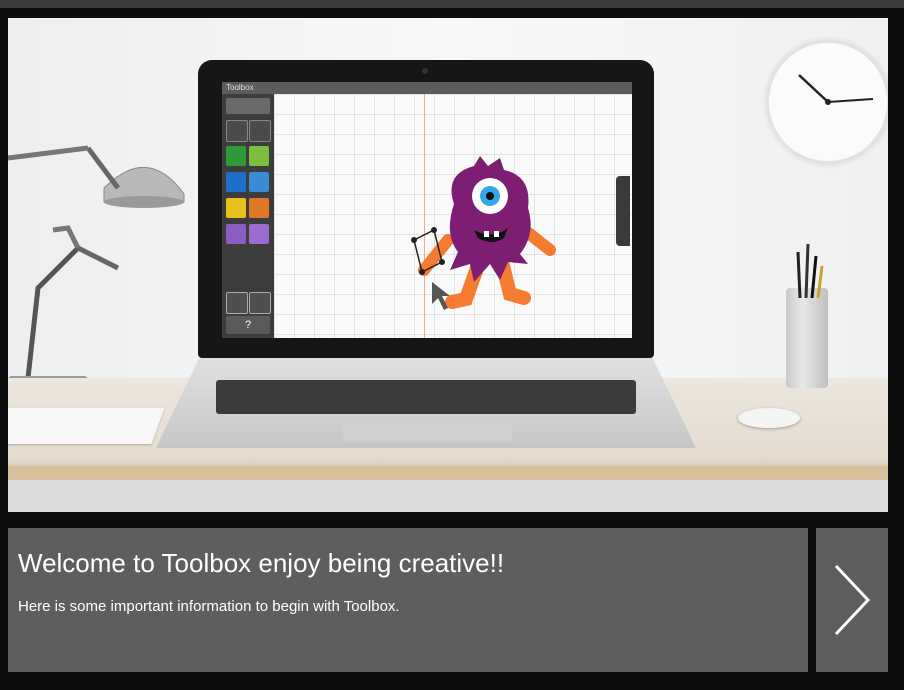 Image resolution: width=904 pixels, height=690 pixels. What do you see at coordinates (623, 211) in the screenshot?
I see `side-panel-tab` at bounding box center [623, 211].